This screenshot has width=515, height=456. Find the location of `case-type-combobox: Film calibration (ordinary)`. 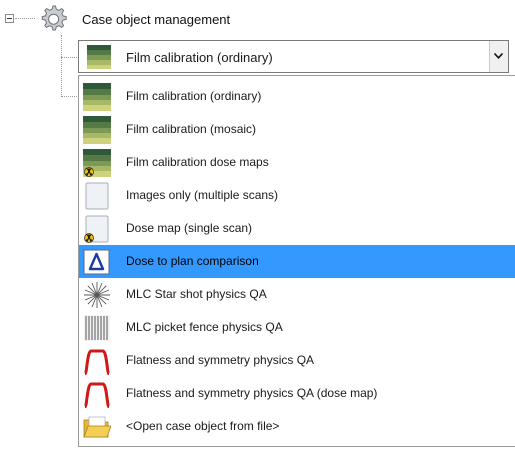

case-type-combobox: Film calibration (ordinary) is located at coordinates (293, 56).